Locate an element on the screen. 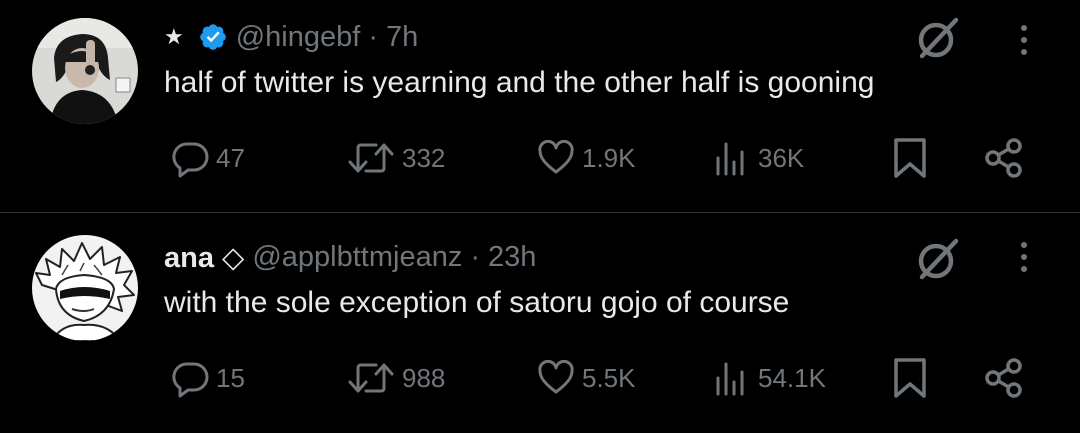 The height and width of the screenshot is (433, 1080). reply-count: 47 is located at coordinates (230, 157).